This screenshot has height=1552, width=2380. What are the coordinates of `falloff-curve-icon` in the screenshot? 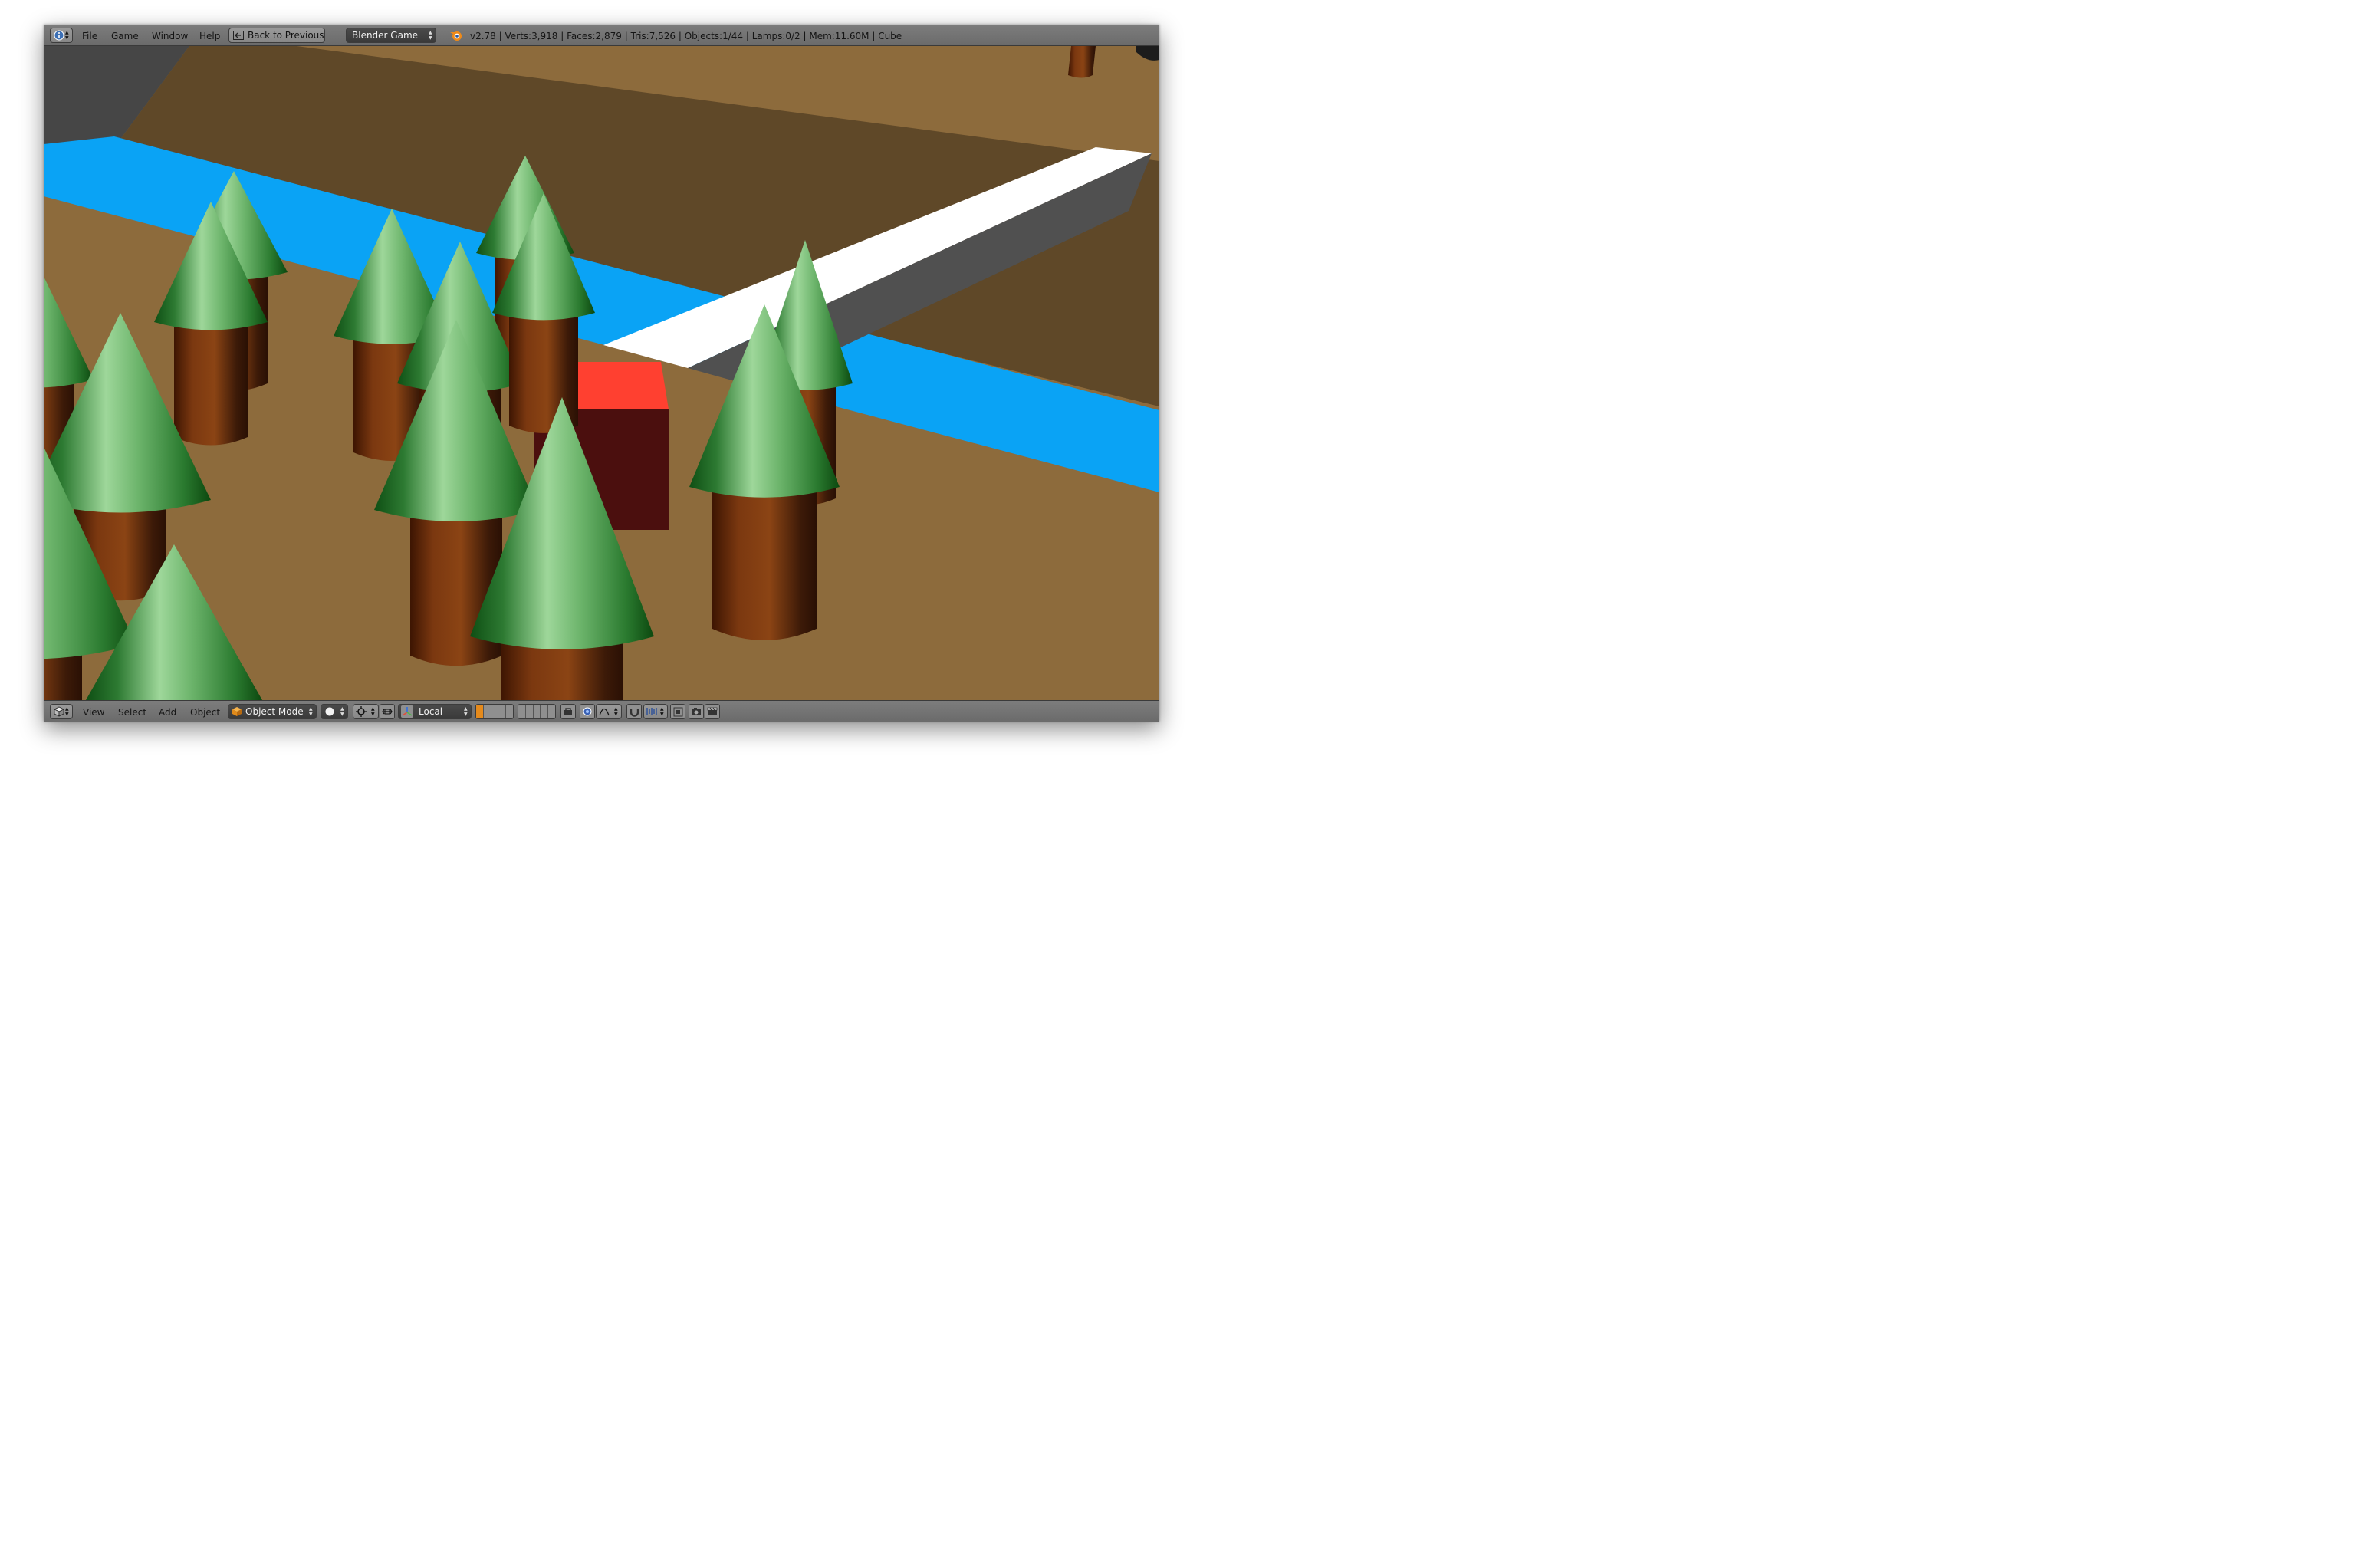 It's located at (604, 712).